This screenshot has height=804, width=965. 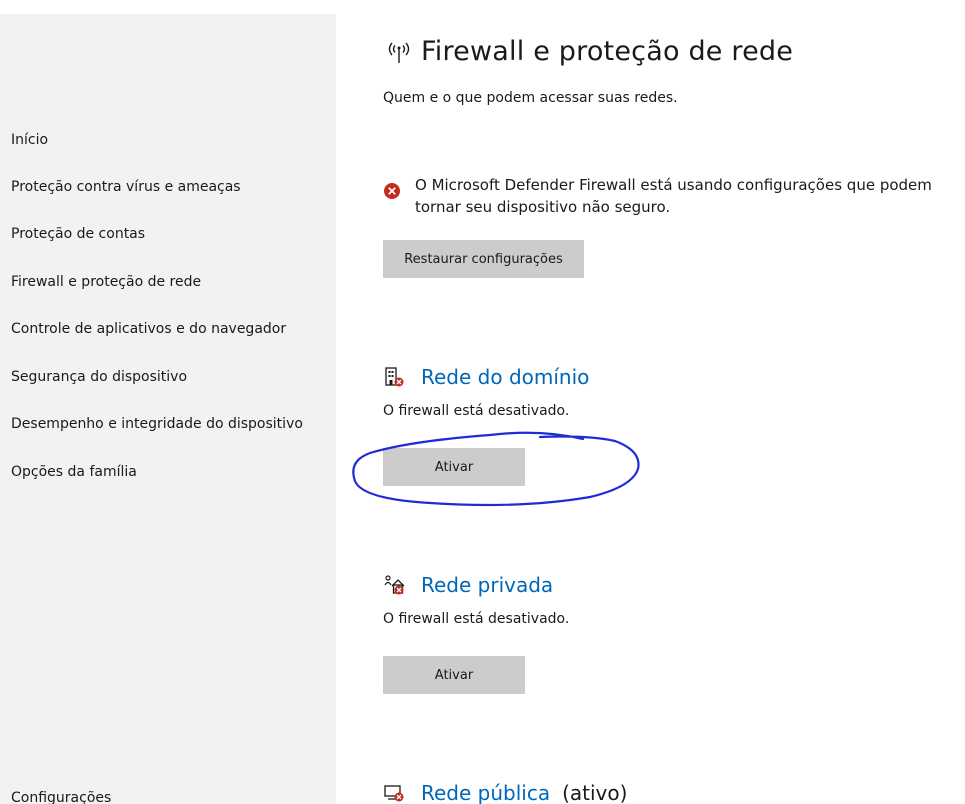 I want to click on private-network-activate-button: Ativar, so click(x=454, y=675).